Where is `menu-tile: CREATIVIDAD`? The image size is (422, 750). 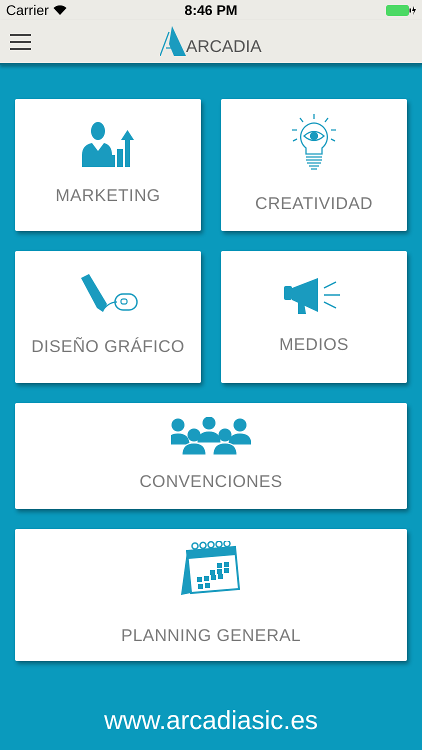
menu-tile: CREATIVIDAD is located at coordinates (314, 165).